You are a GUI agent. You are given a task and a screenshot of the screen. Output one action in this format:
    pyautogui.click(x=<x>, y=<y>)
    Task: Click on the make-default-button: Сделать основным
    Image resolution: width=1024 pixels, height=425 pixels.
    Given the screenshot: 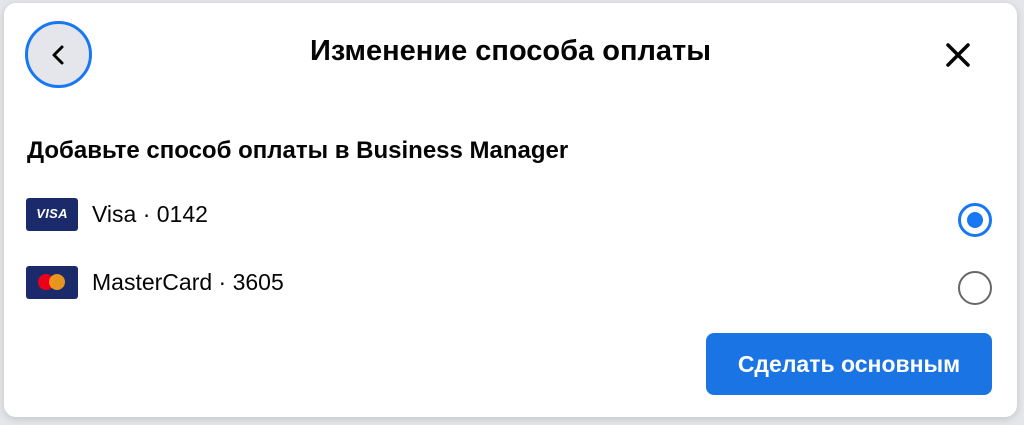 What is the action you would take?
    pyautogui.click(x=849, y=364)
    